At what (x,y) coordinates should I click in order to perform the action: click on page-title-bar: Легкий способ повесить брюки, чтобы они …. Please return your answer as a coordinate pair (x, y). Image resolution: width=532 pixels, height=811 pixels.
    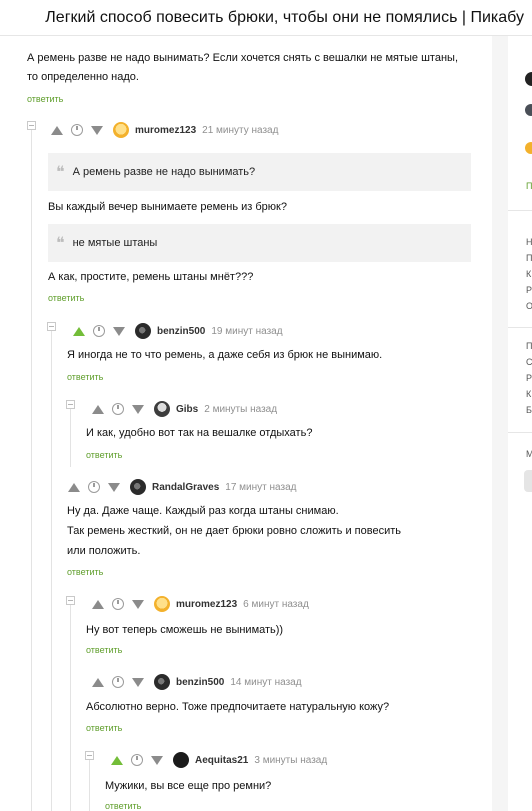
    Looking at the image, I should click on (266, 18).